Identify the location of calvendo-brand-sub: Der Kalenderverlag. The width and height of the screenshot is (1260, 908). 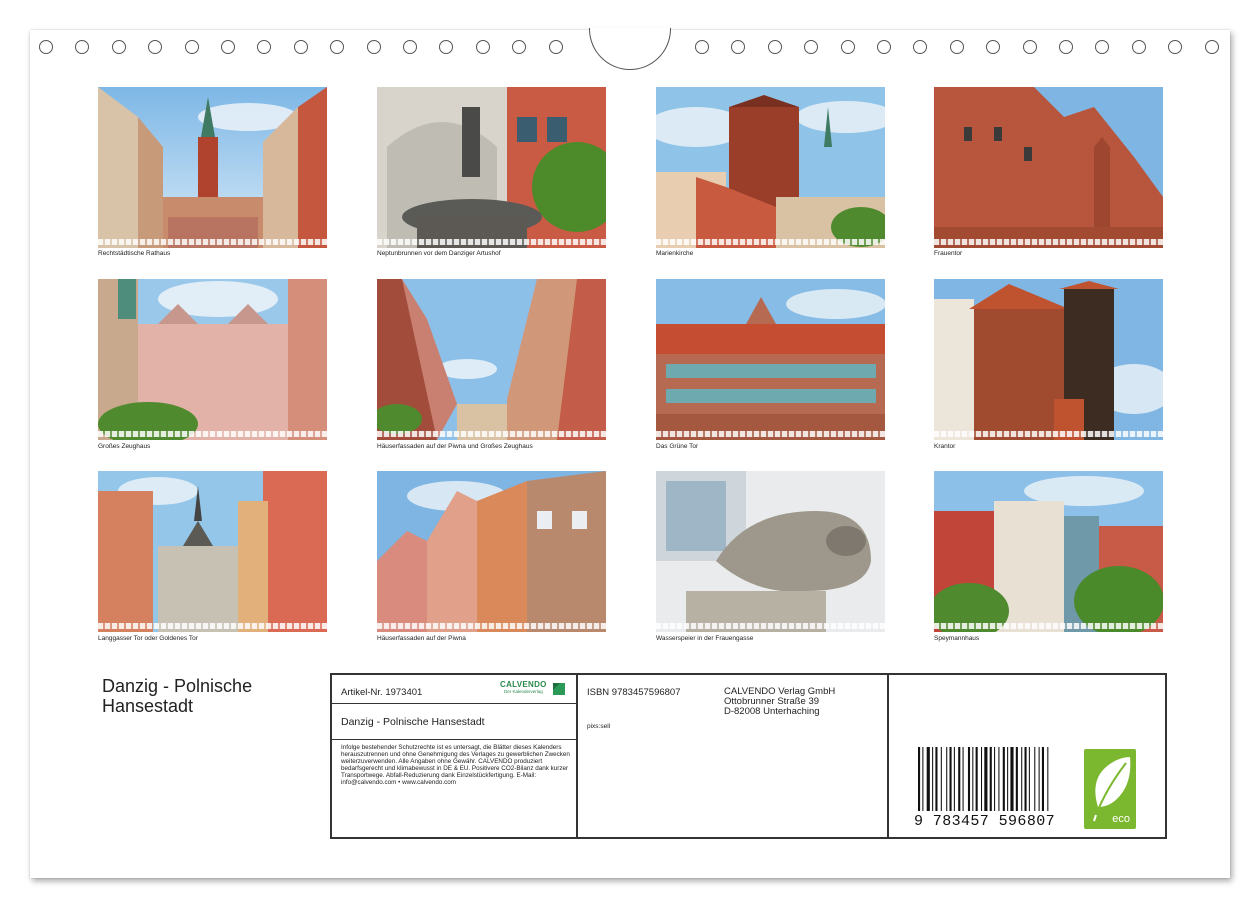
(523, 691).